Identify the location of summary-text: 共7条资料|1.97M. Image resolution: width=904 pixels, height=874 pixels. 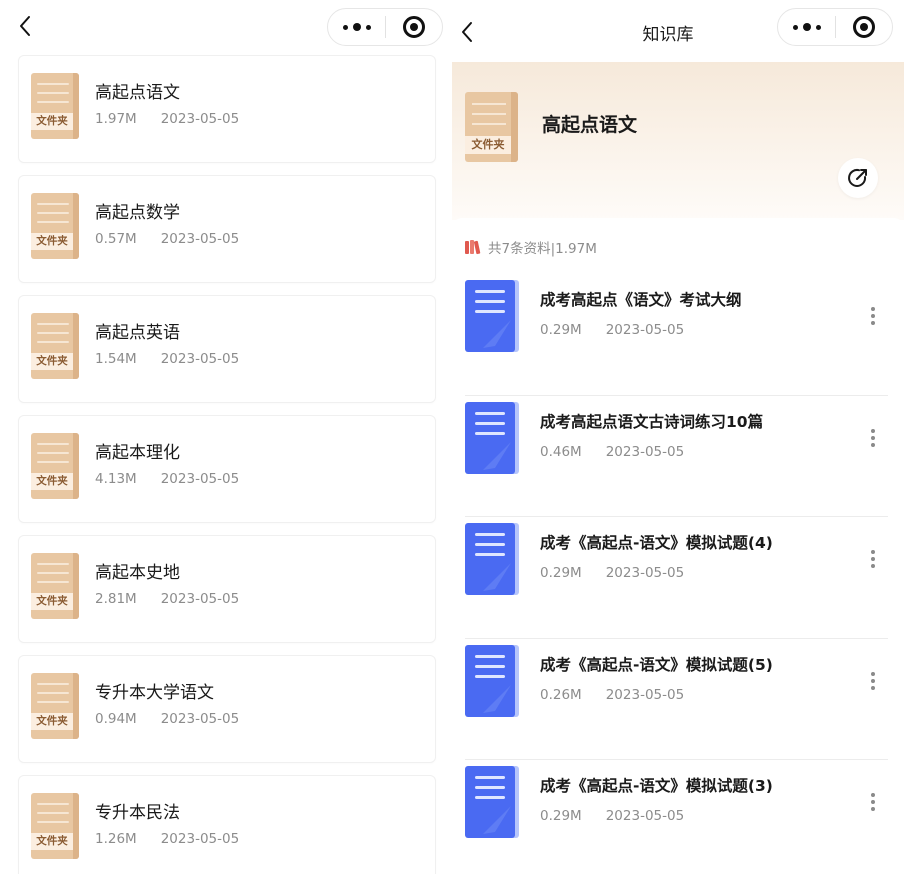
(542, 249).